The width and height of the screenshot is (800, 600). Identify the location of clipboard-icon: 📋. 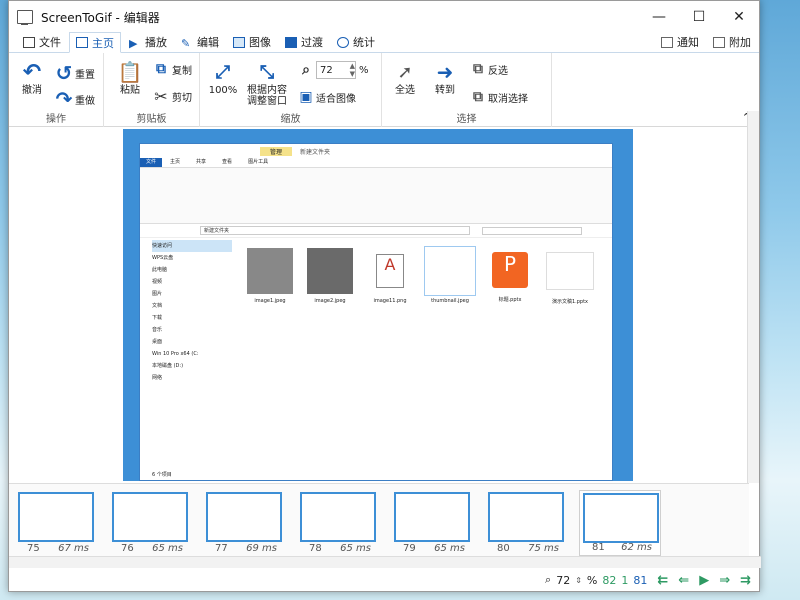
(130, 71).